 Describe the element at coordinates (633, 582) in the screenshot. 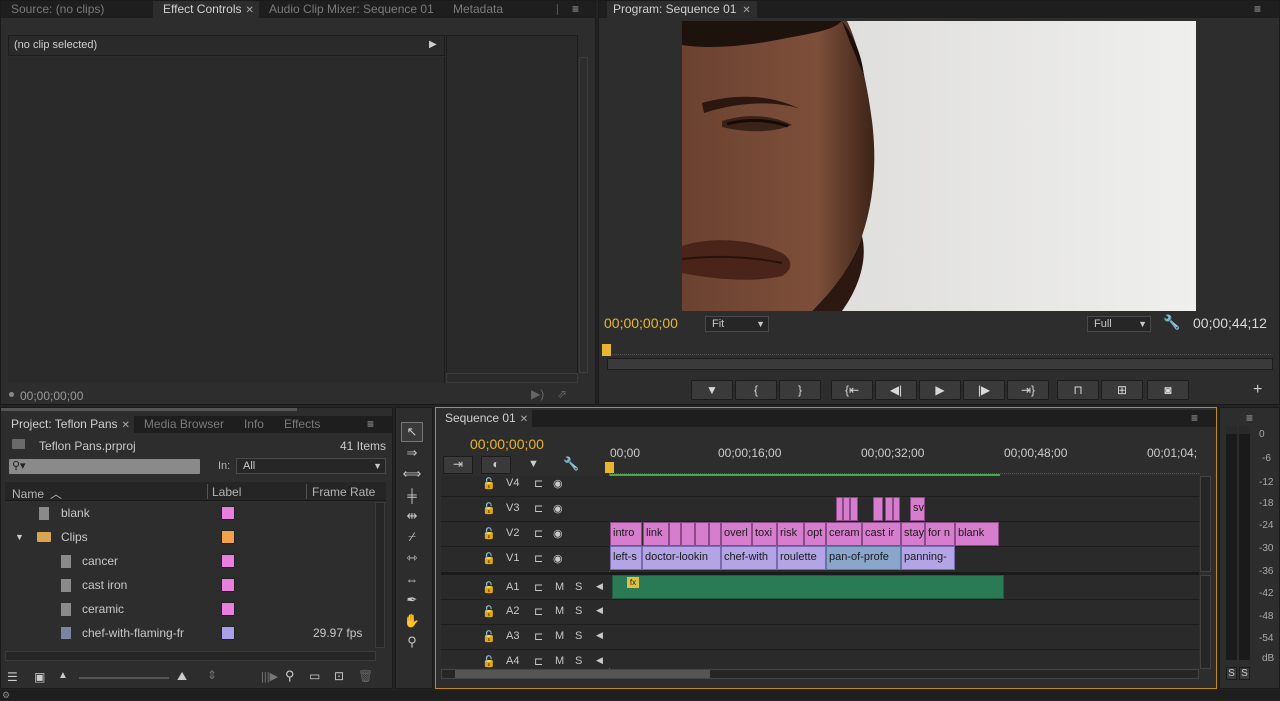

I see `fx-badge: fx` at that location.